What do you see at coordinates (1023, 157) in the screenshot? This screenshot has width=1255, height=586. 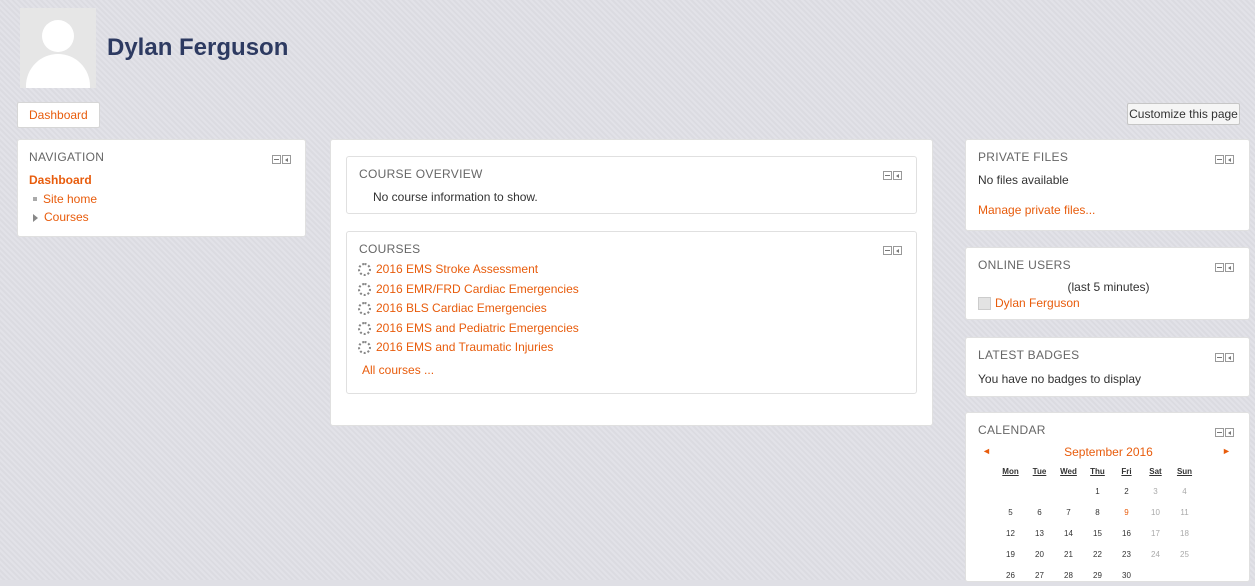 I see `block-title: PRIVATE FILES` at bounding box center [1023, 157].